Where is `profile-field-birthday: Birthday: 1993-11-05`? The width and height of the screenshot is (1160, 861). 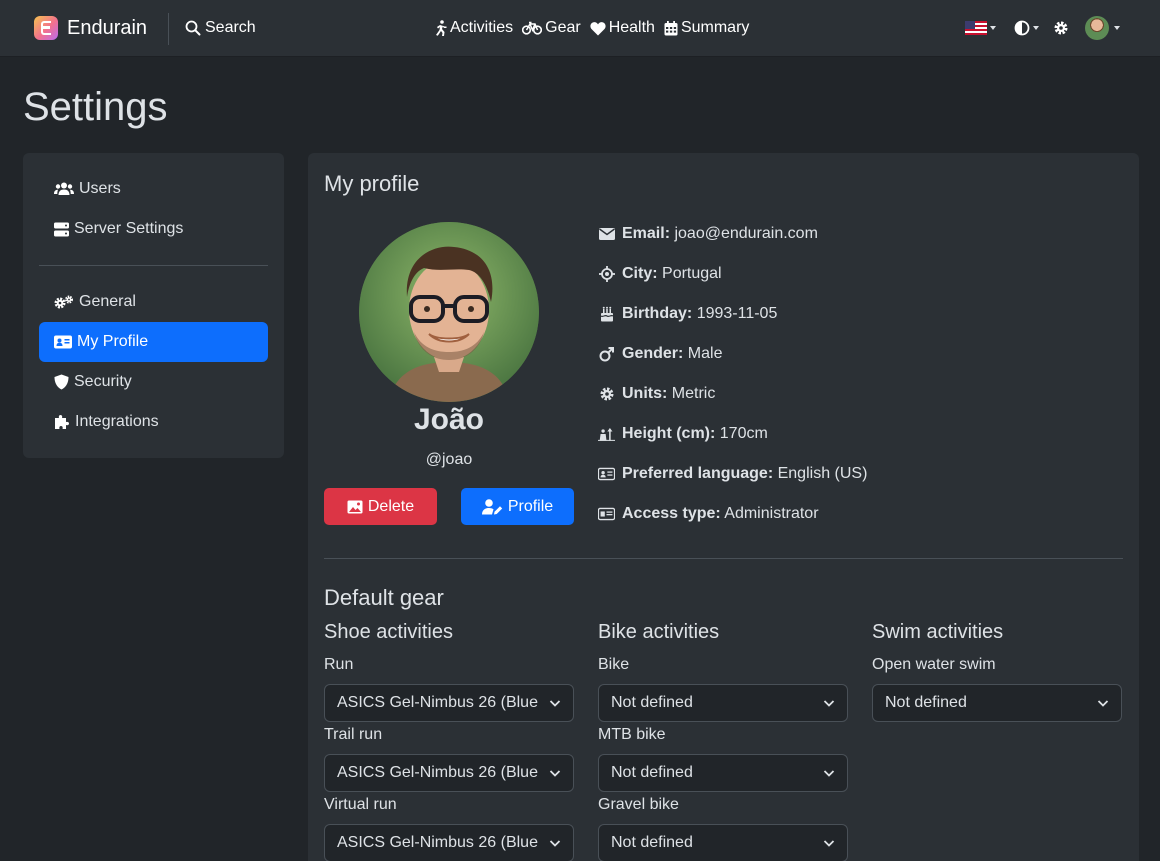 profile-field-birthday: Birthday: 1993-11-05 is located at coordinates (687, 314).